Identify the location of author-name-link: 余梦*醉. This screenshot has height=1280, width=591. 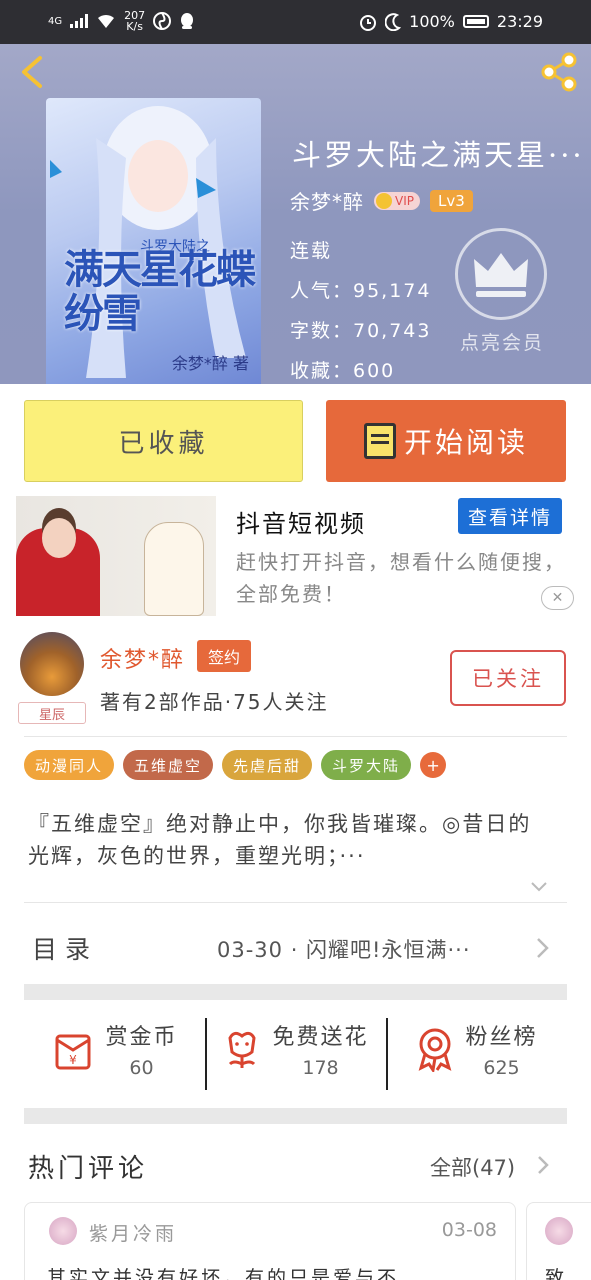
(142, 658).